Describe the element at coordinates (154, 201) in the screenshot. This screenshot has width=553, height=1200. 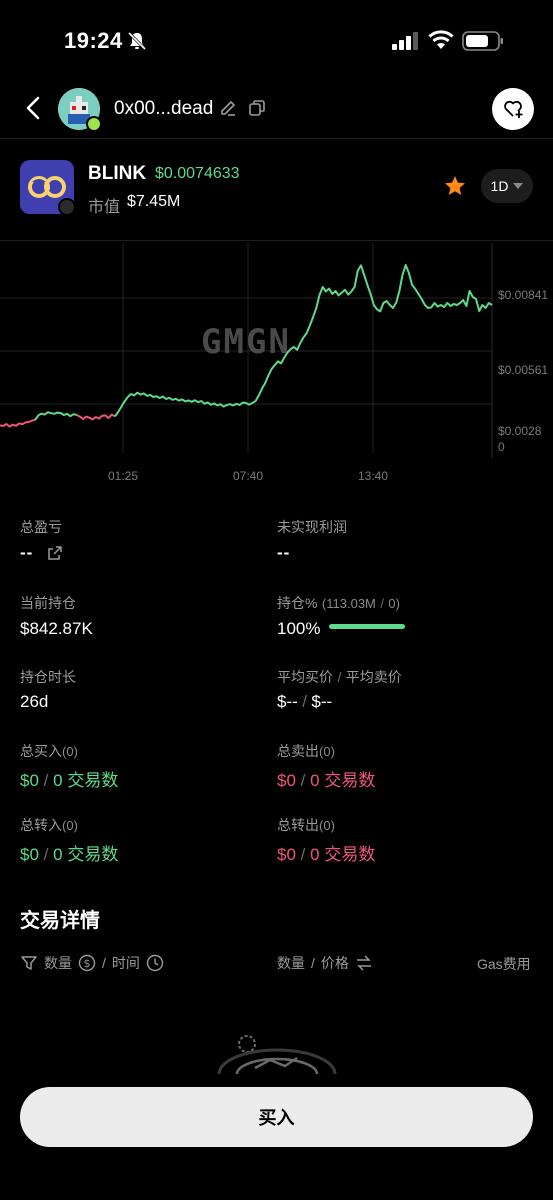
I see `market-cap-value: $7.45M` at that location.